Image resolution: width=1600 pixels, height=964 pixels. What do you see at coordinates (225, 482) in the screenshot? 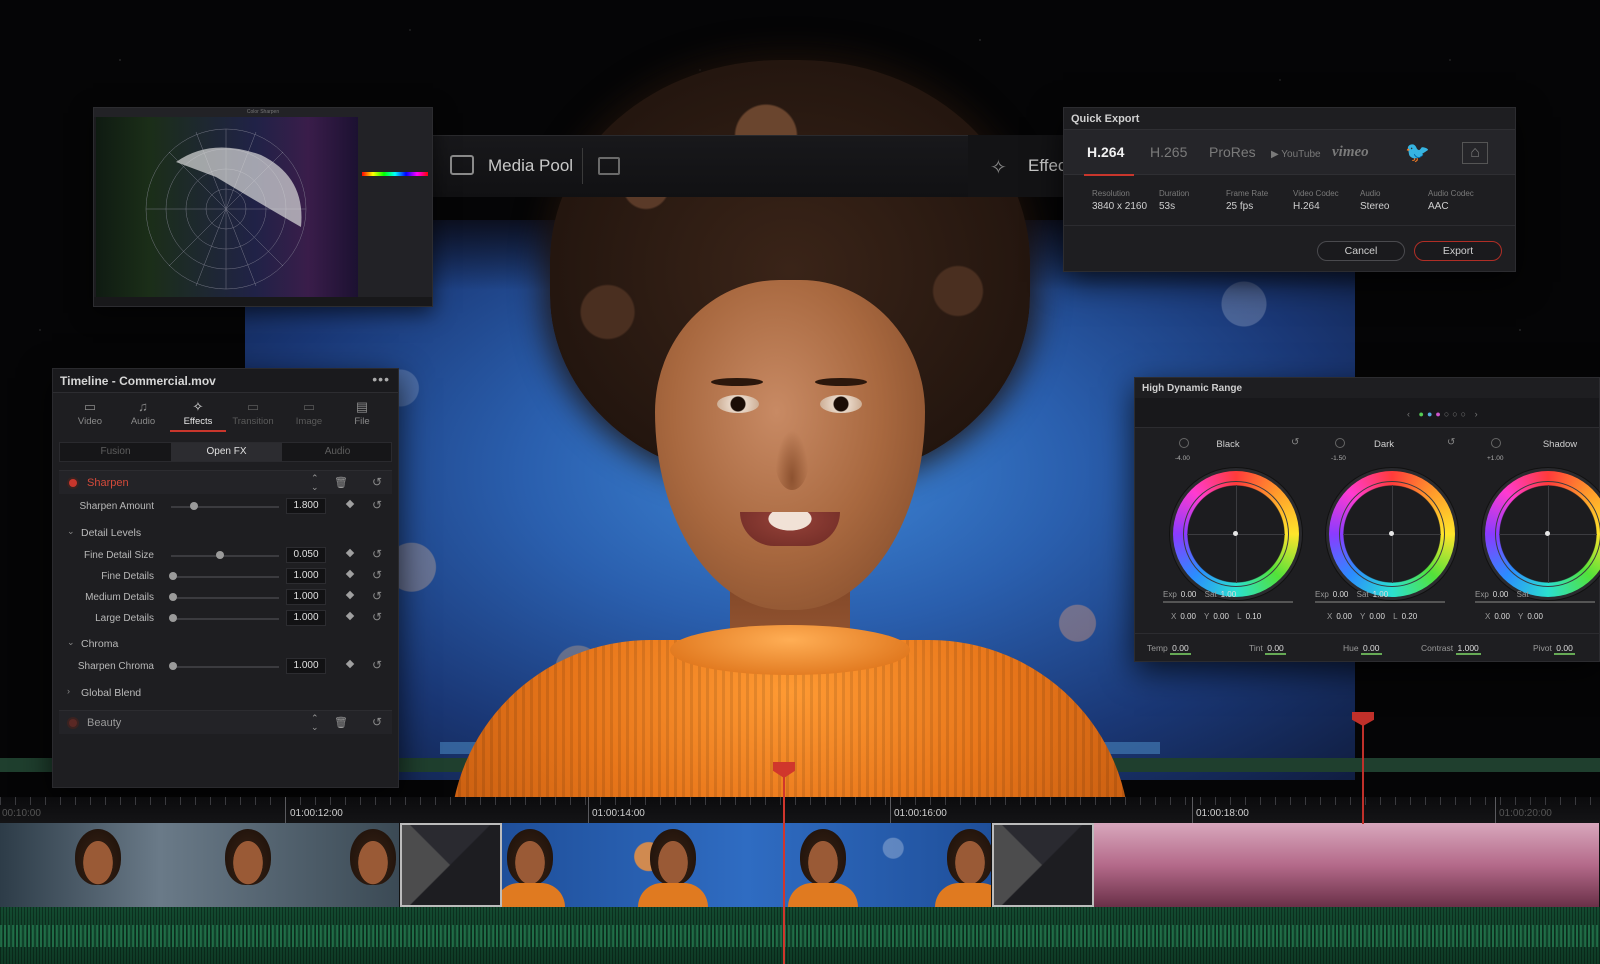
I see `effect-sharpen-header: Sharpen ⌃ ⌄ 🗑 ↺` at bounding box center [225, 482].